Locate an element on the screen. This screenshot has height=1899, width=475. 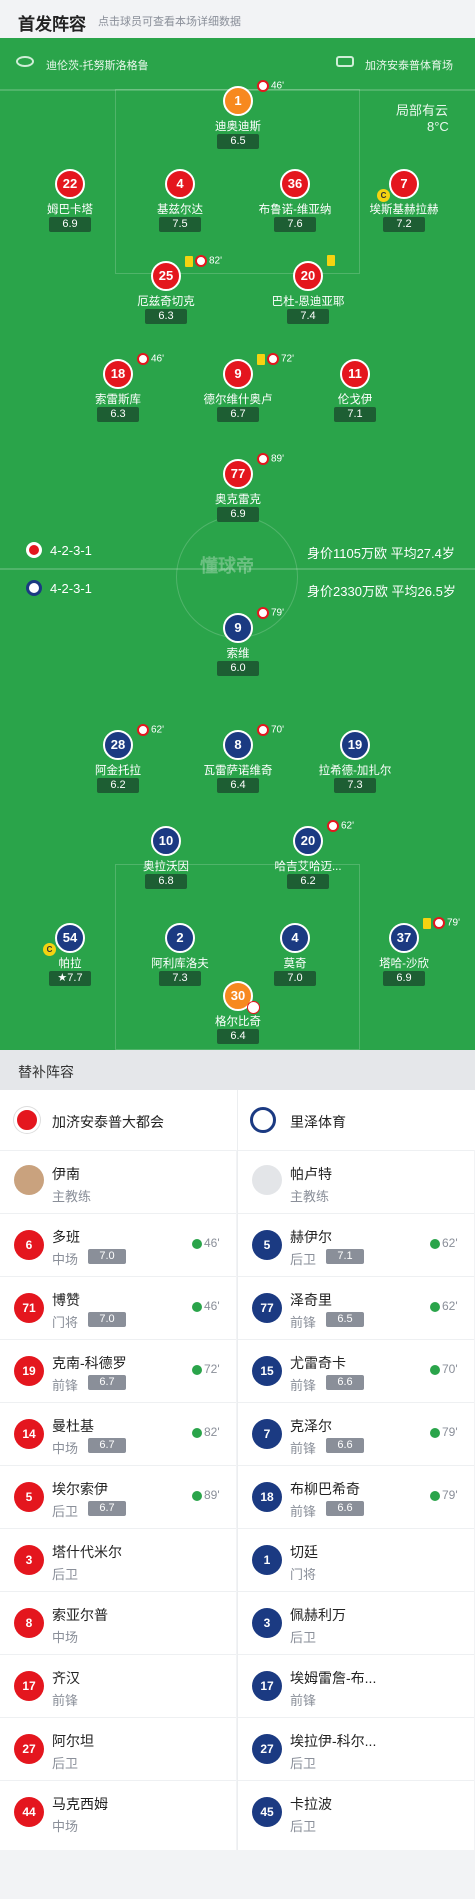
away-coach-row: 帕卢特 主教练 is located at coordinates (356, 1181).